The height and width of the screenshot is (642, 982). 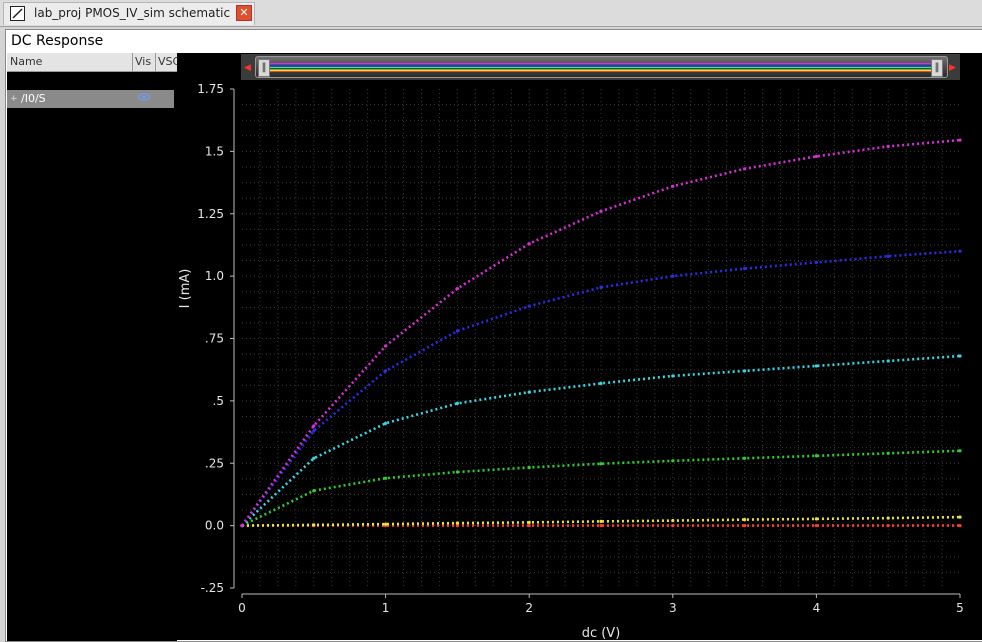 What do you see at coordinates (212, 588) in the screenshot?
I see `y-tick-label: -.25` at bounding box center [212, 588].